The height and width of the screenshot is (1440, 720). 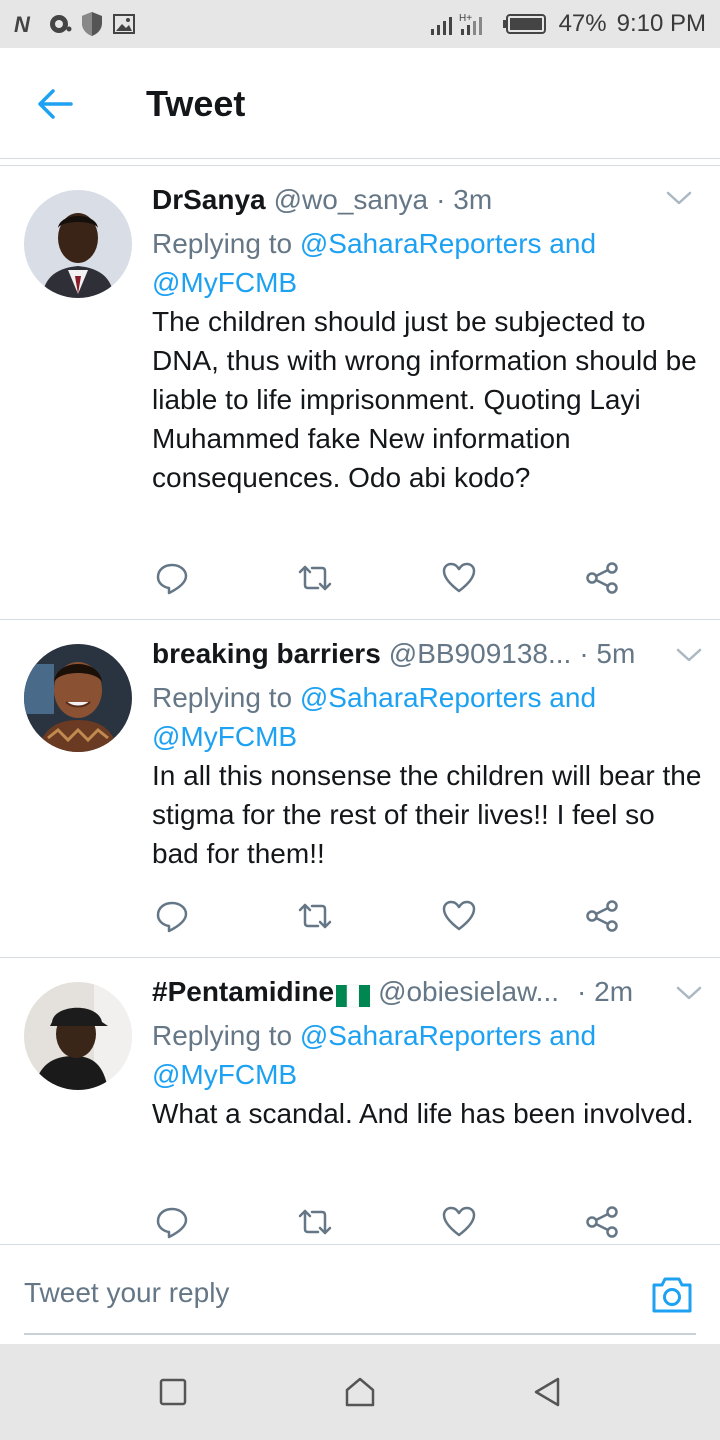 I want to click on tweet-header: #Pentamidine @obiesielaw... · 2m, so click(x=427, y=996).